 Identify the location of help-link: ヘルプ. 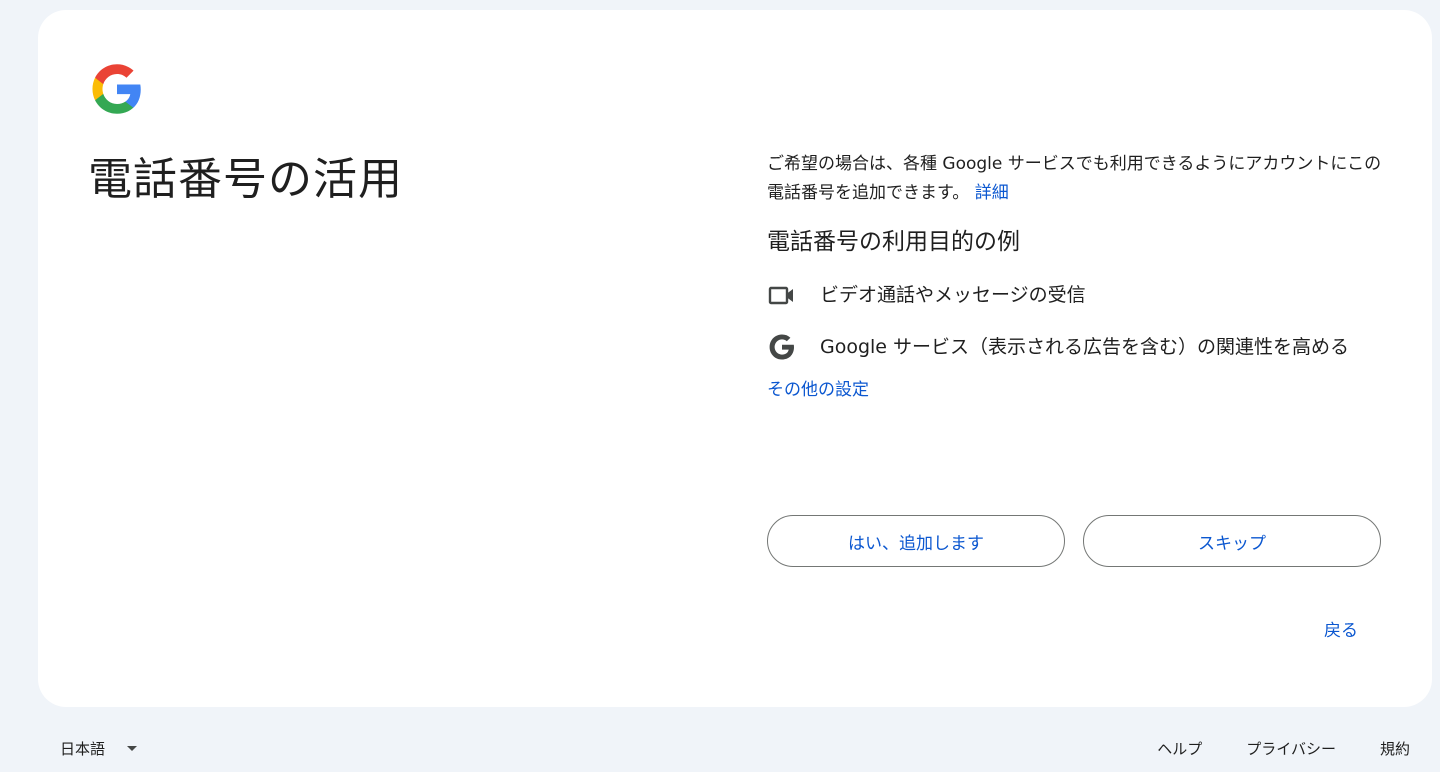
(1179, 748).